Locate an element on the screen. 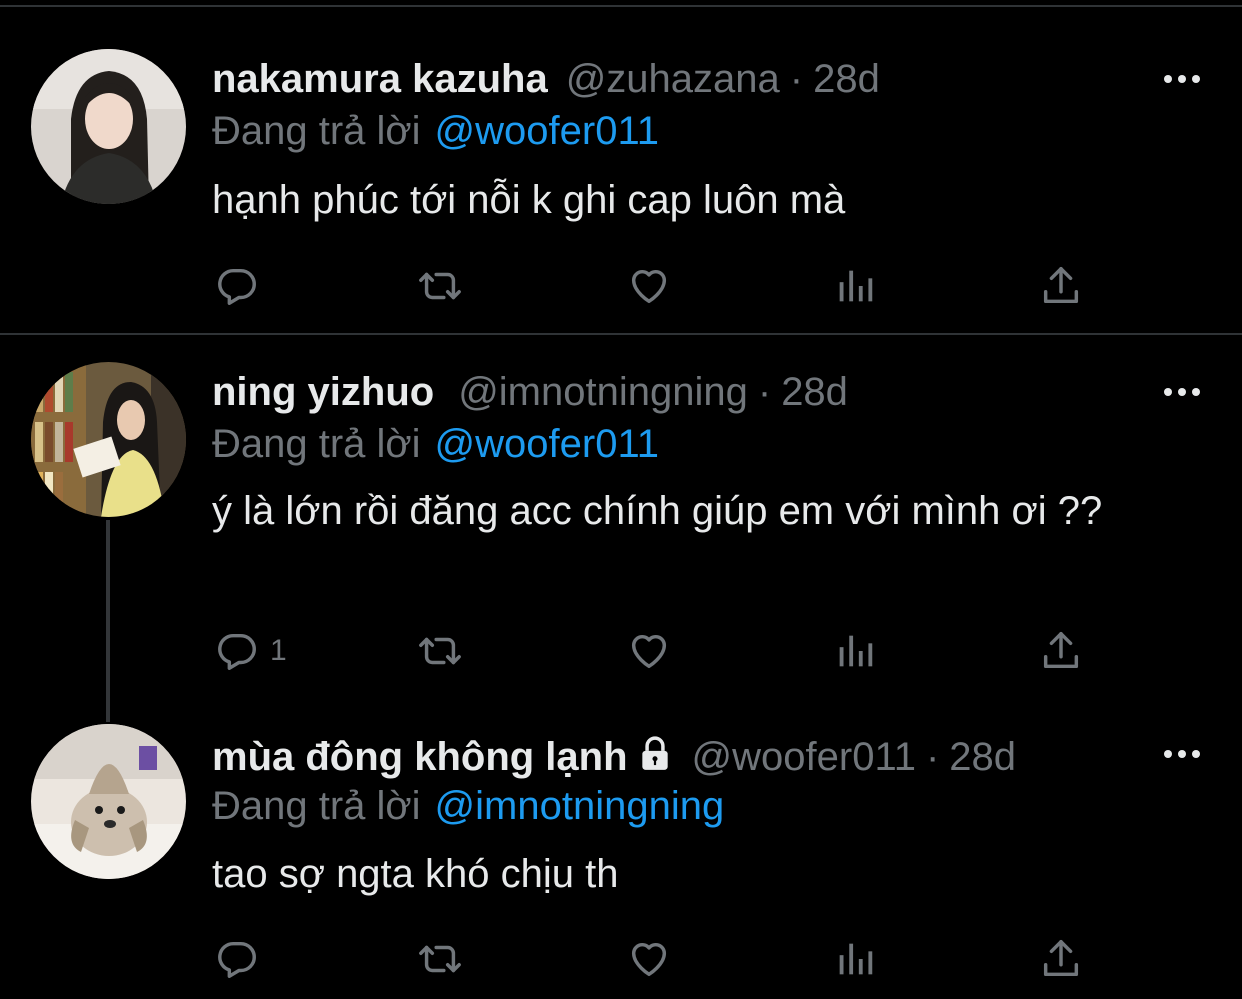 This screenshot has height=999, width=1242. top-divider is located at coordinates (621, 6).